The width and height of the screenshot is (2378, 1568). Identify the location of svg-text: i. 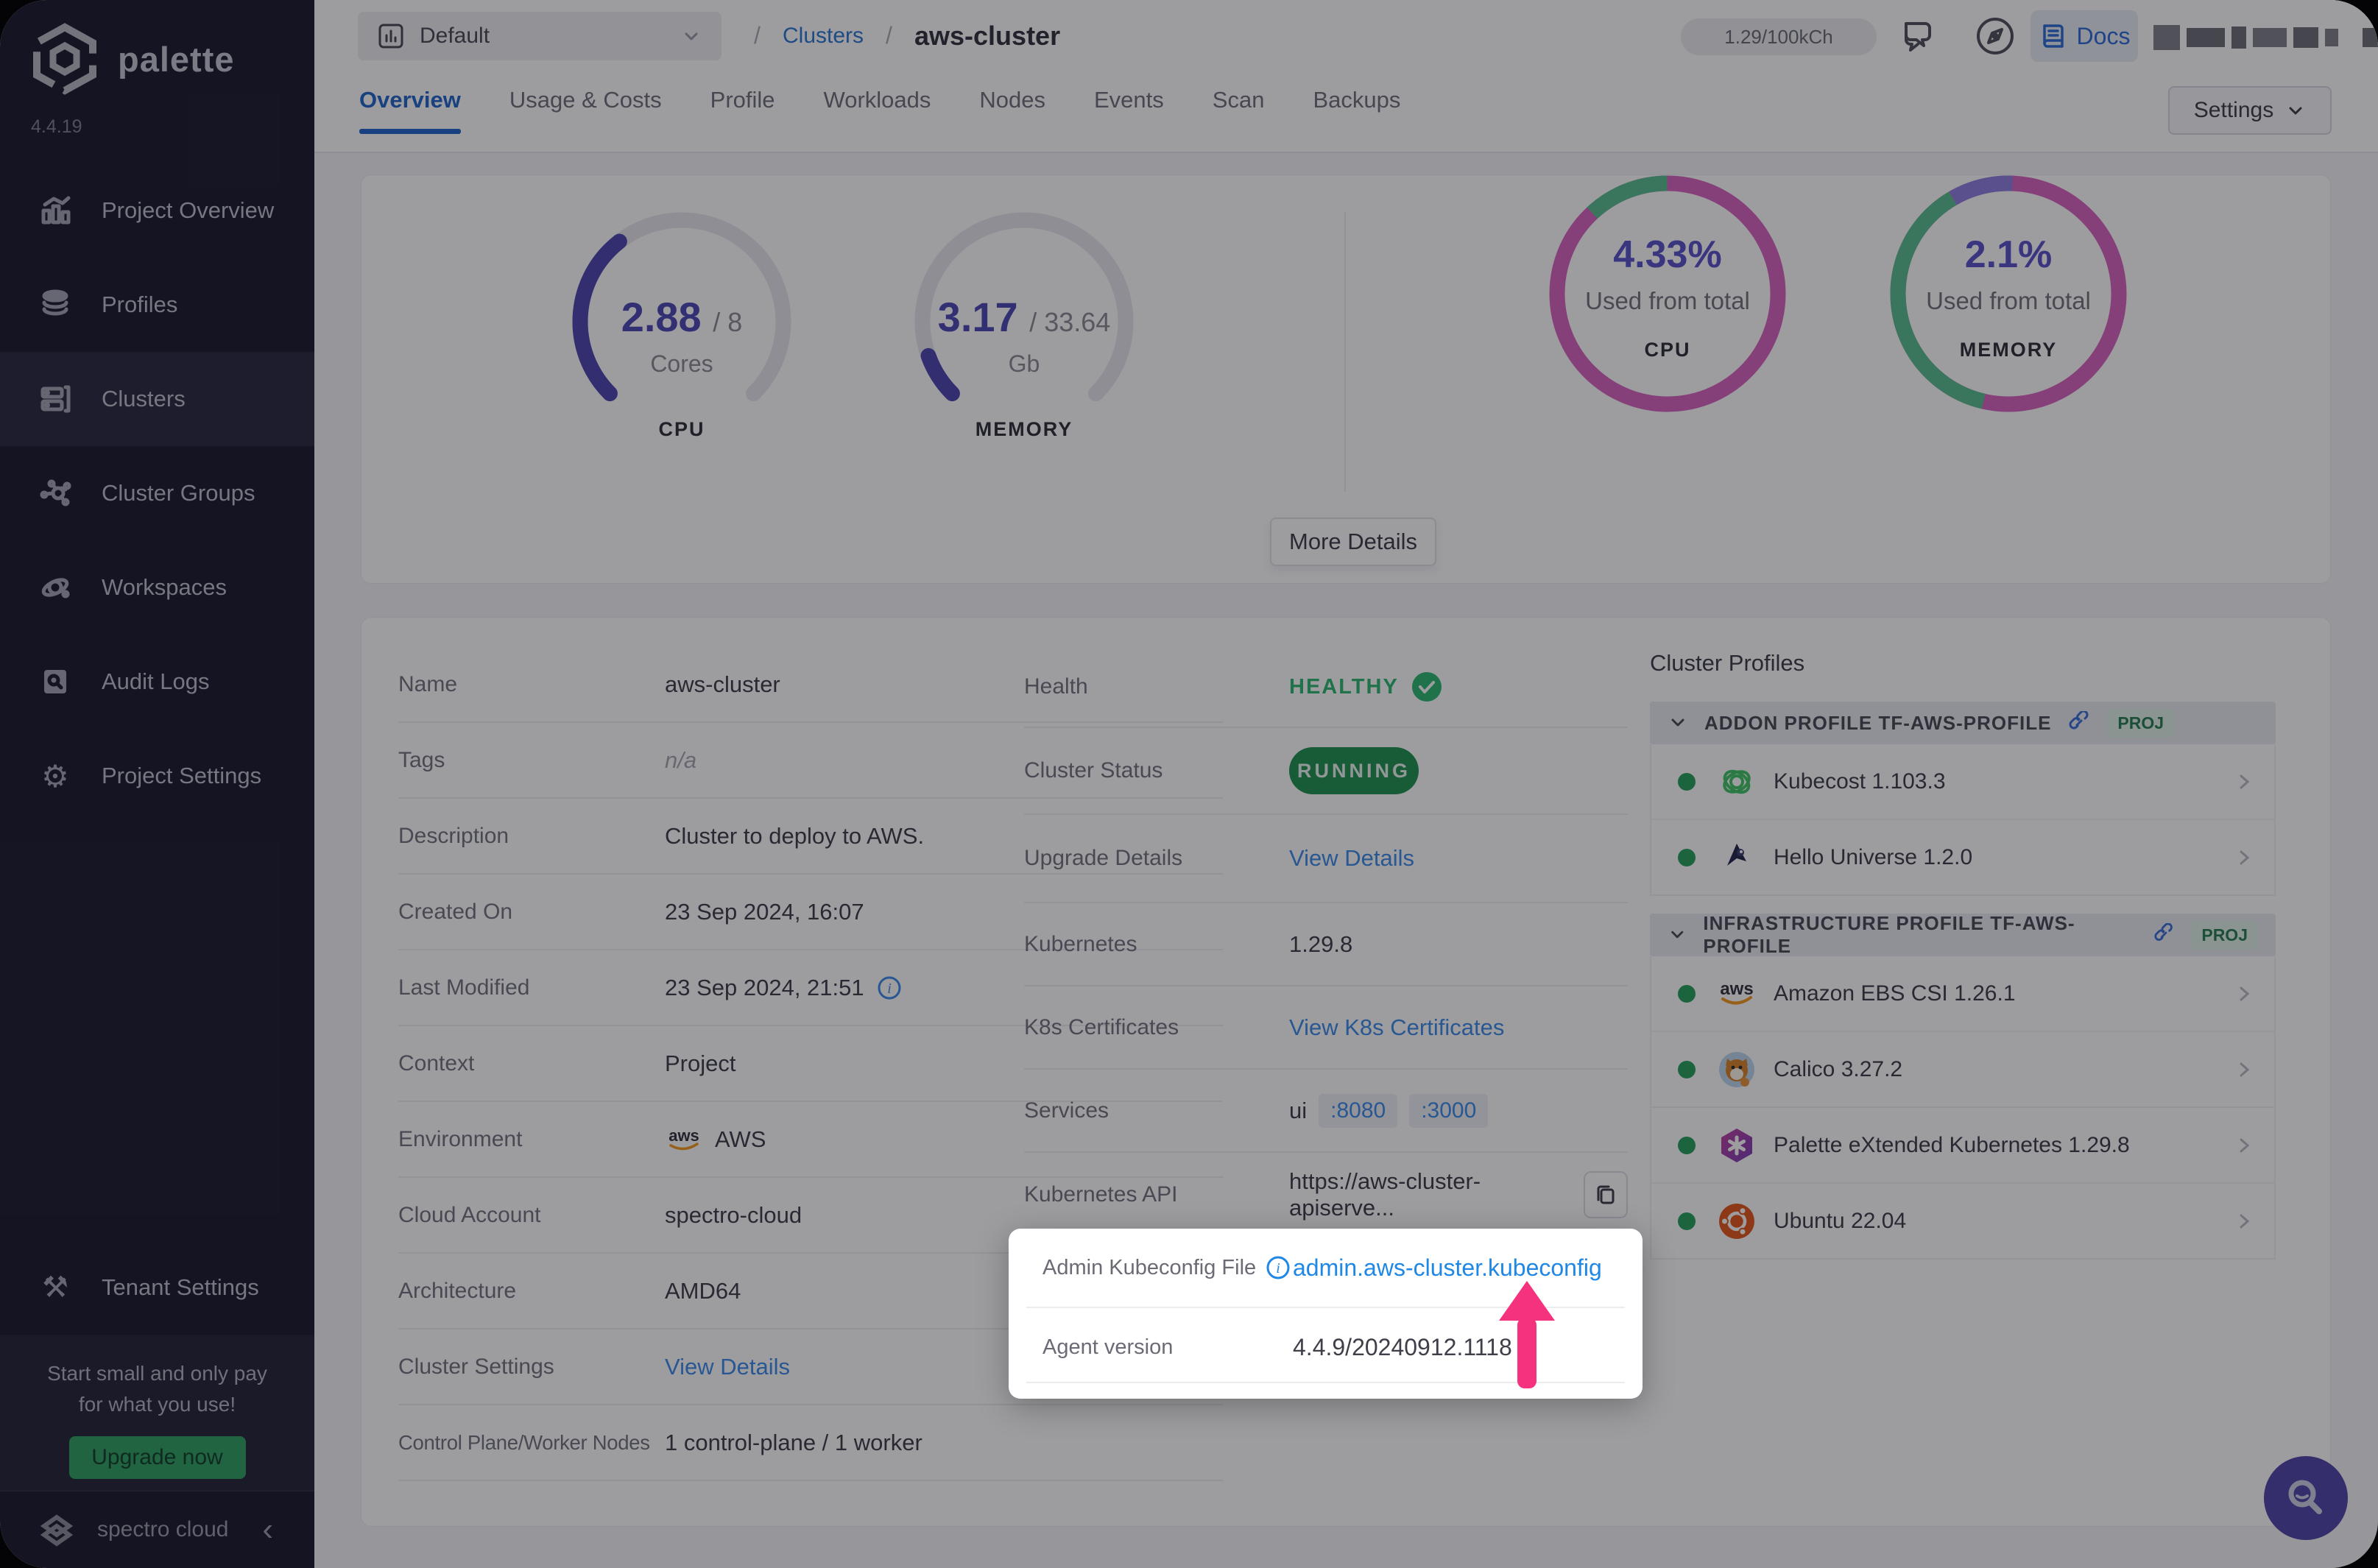
(1278, 1268).